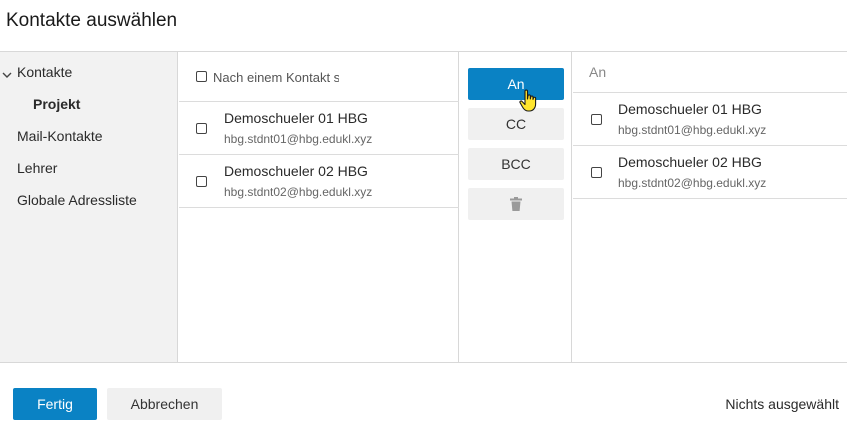 The width and height of the screenshot is (847, 434). What do you see at coordinates (276, 77) in the screenshot?
I see `search-input` at bounding box center [276, 77].